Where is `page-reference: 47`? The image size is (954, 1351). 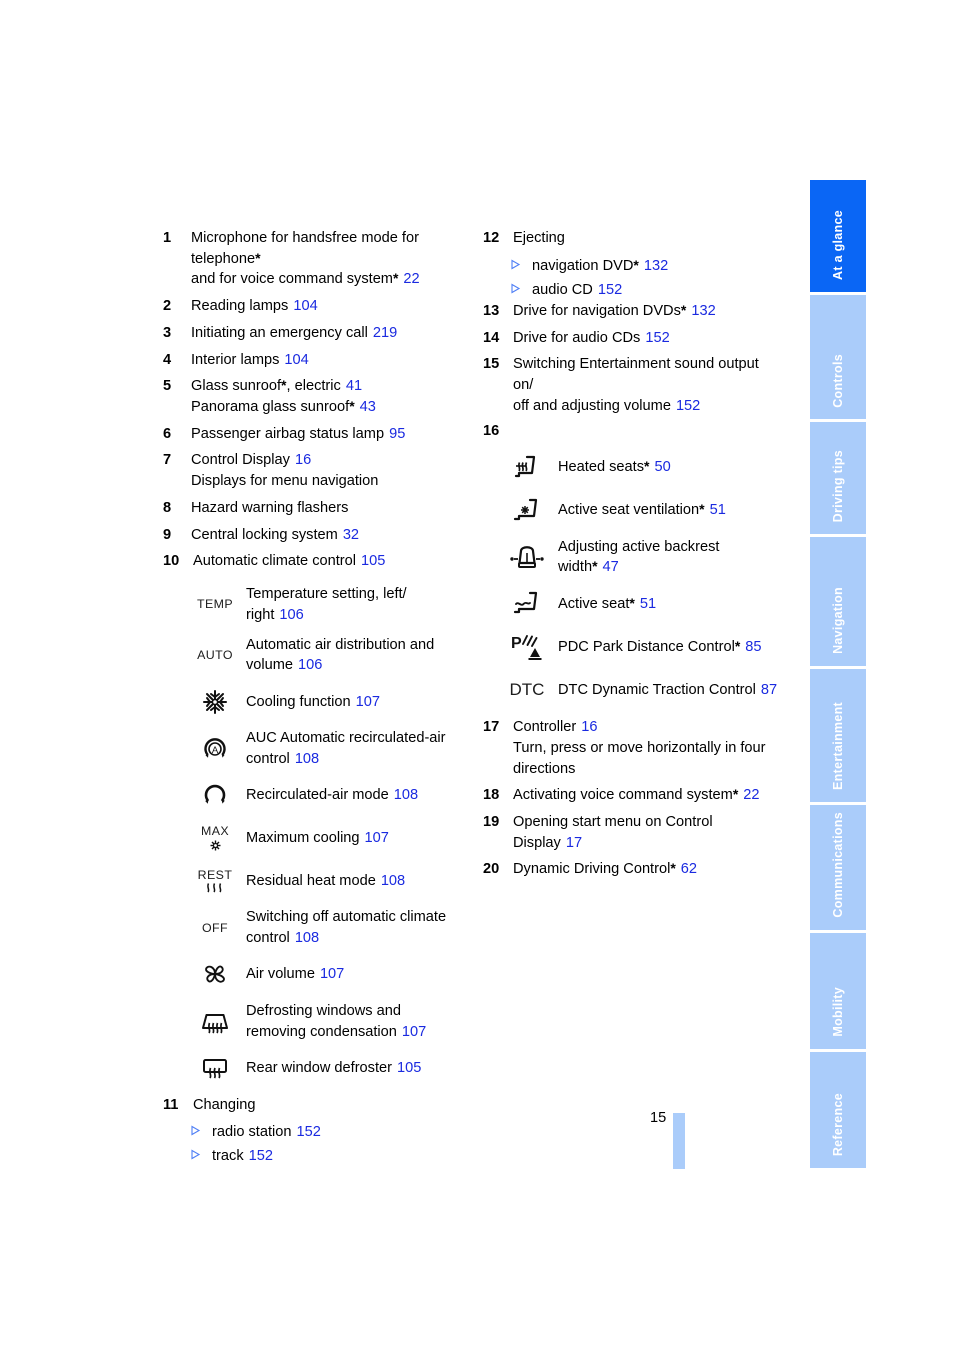
page-reference: 47 is located at coordinates (611, 567).